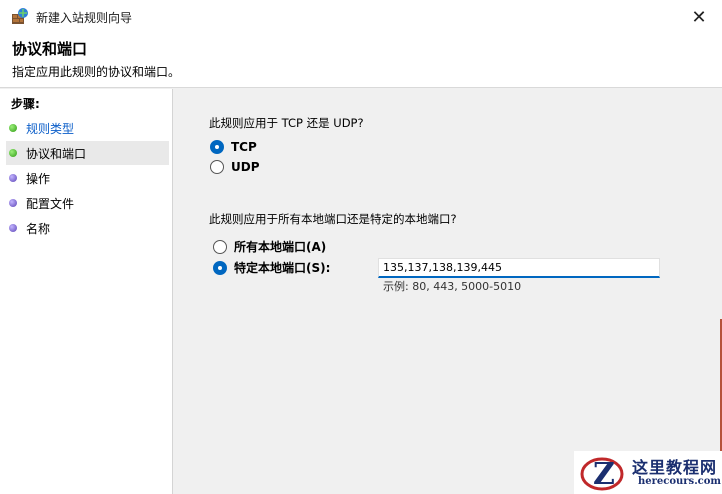 The height and width of the screenshot is (494, 722). I want to click on page-title: 协议和端口, so click(50, 49).